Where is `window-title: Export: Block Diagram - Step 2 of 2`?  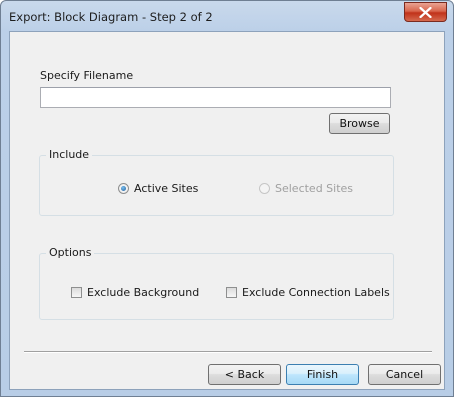 window-title: Export: Block Diagram - Step 2 of 2 is located at coordinates (111, 17).